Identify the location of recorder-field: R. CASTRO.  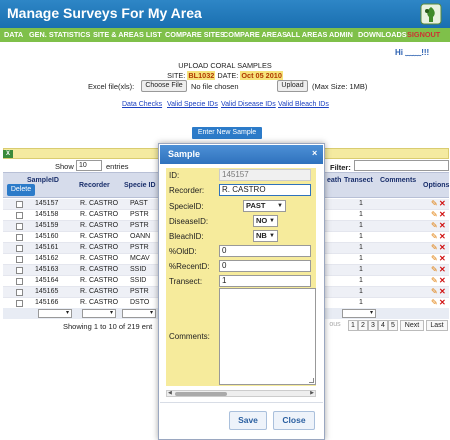
(265, 190).